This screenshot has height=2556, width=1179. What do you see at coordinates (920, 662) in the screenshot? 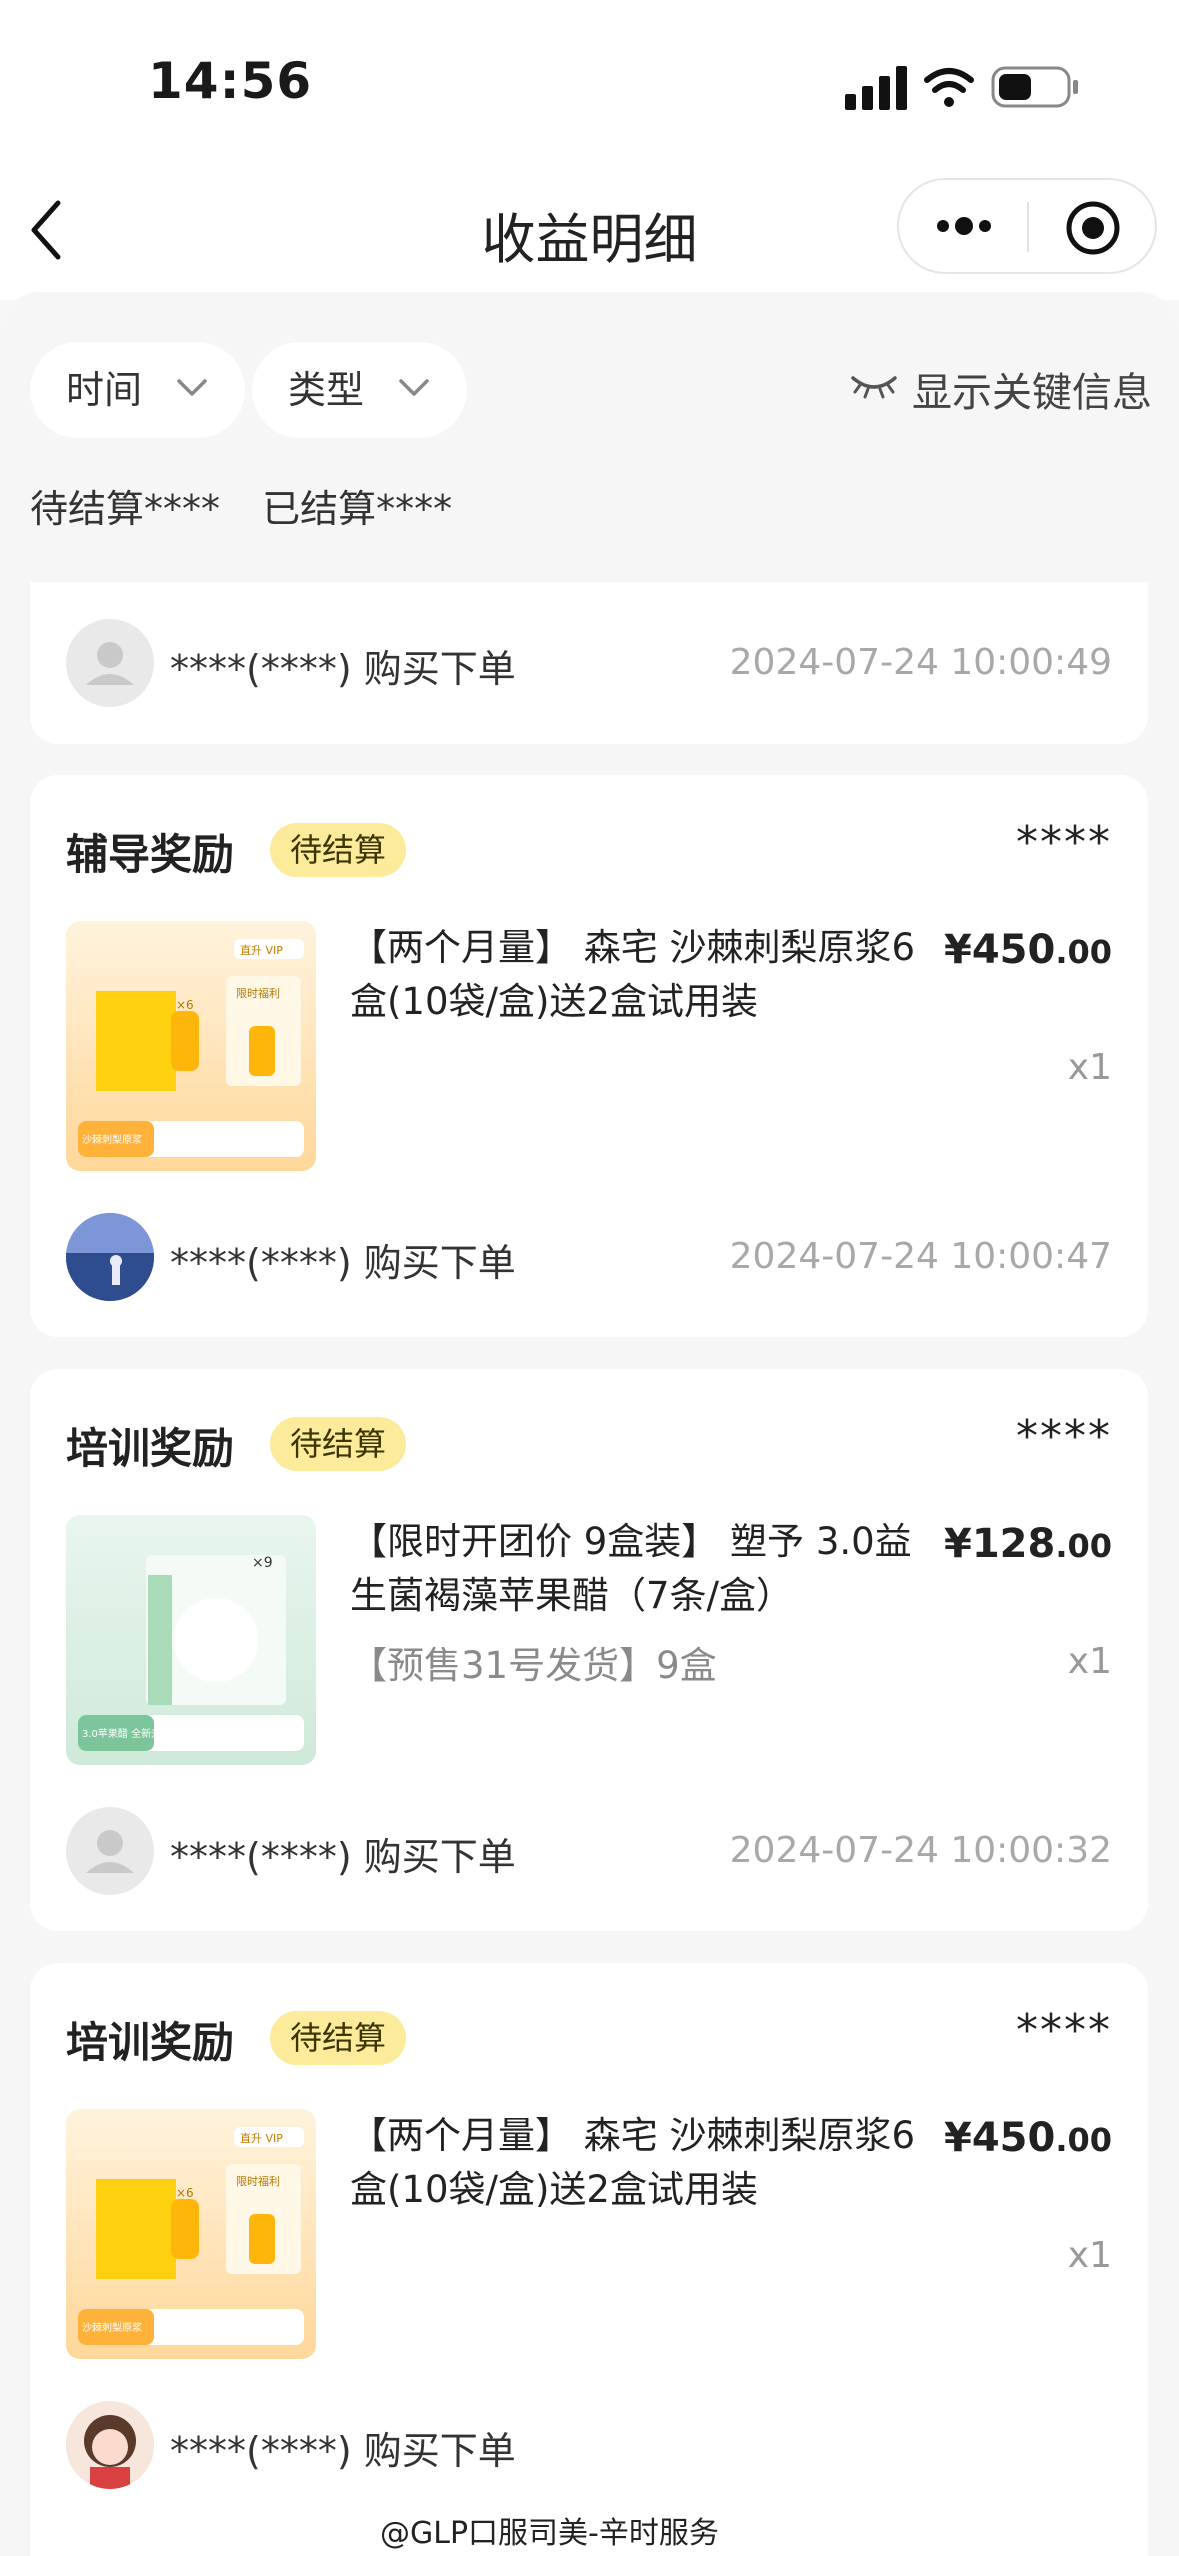
I see `order-time: 2024-07-24 10:00:49` at bounding box center [920, 662].